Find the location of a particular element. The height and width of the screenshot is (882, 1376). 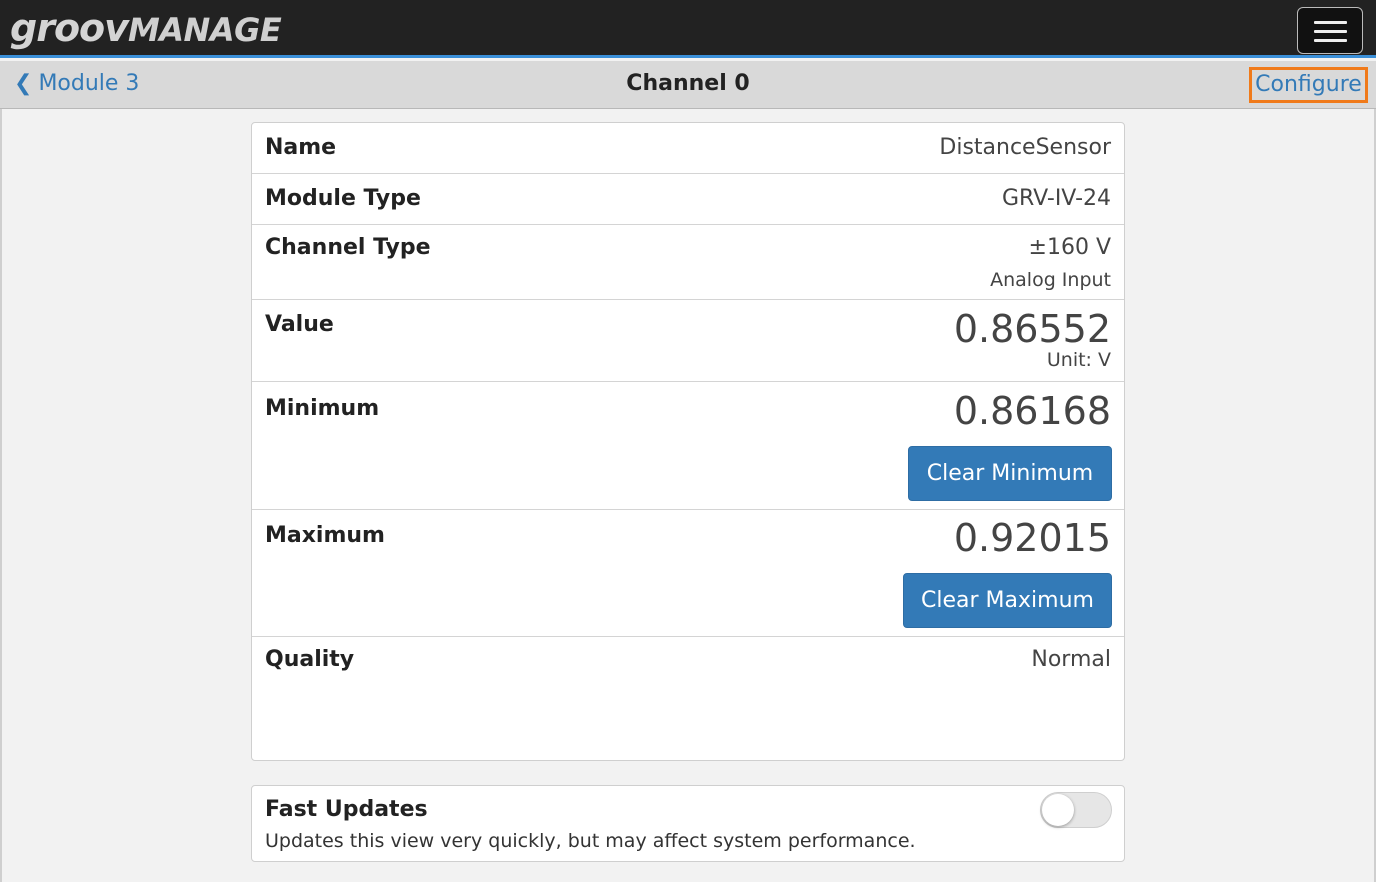

fast-updates-title: Fast Updates is located at coordinates (346, 809).